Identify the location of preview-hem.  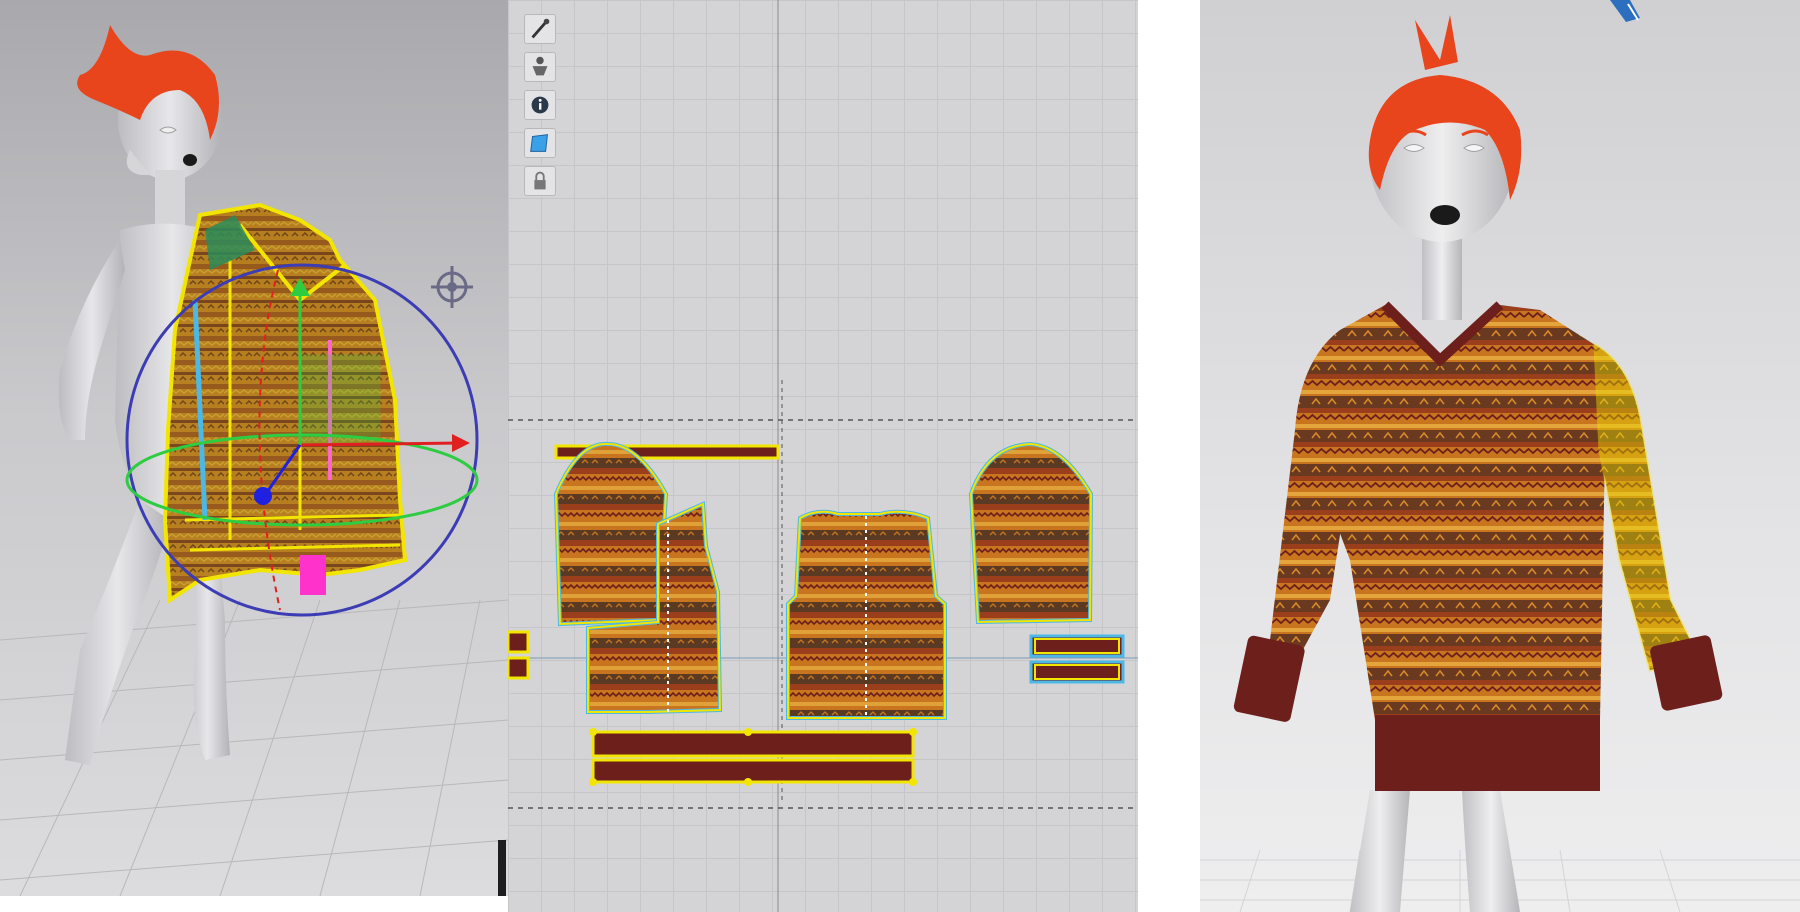
(1487, 753).